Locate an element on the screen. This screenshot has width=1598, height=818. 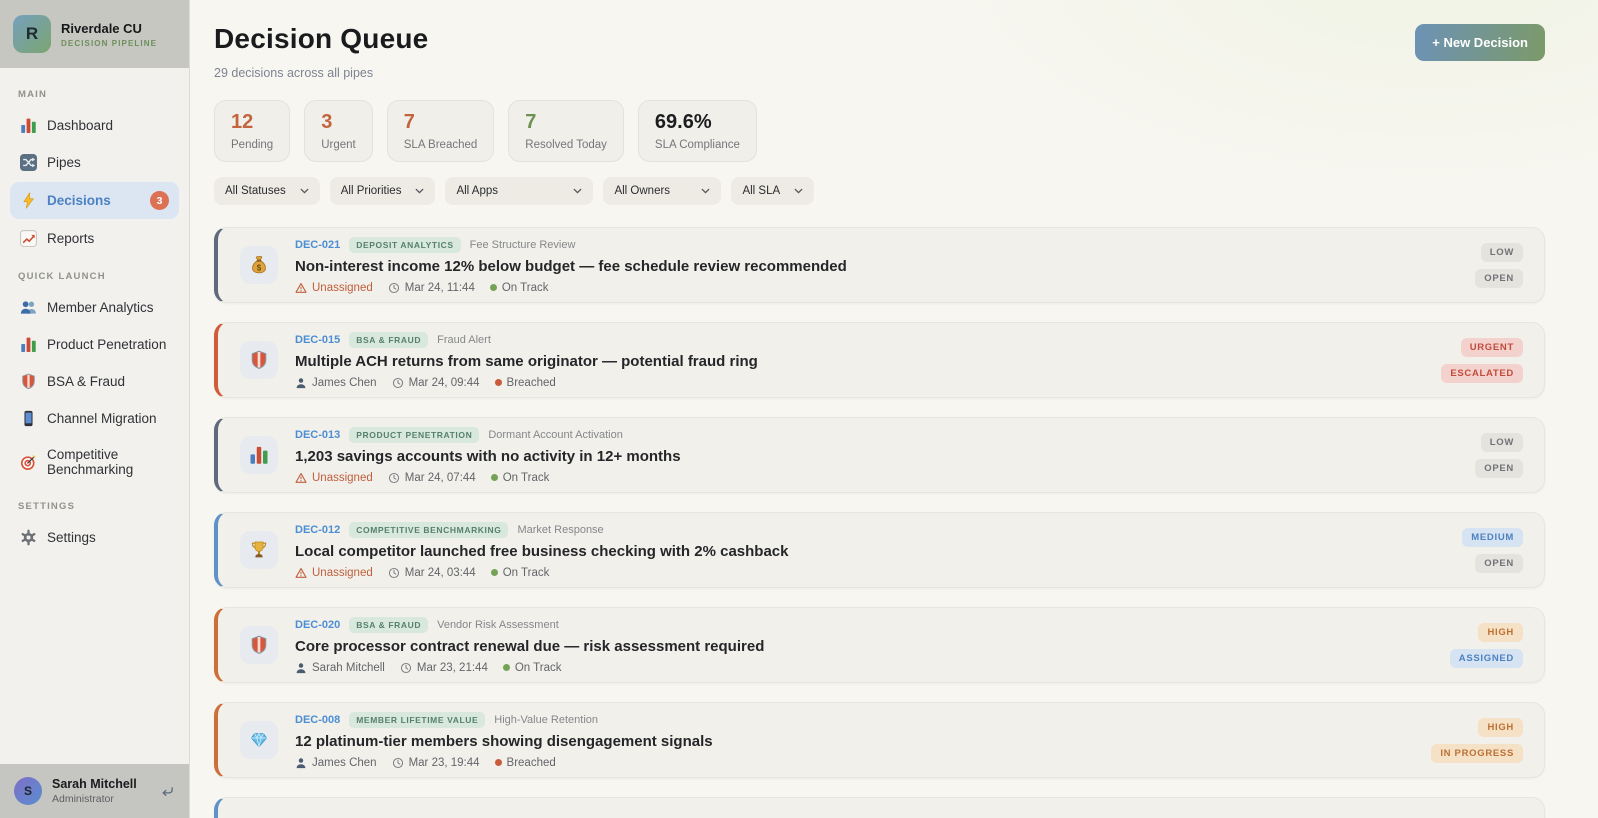
sidebar-item-reports: Reports is located at coordinates (94, 238).